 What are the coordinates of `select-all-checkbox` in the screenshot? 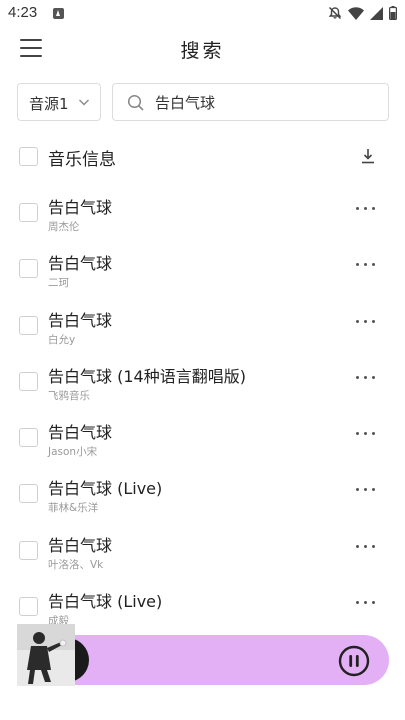 It's located at (28, 156).